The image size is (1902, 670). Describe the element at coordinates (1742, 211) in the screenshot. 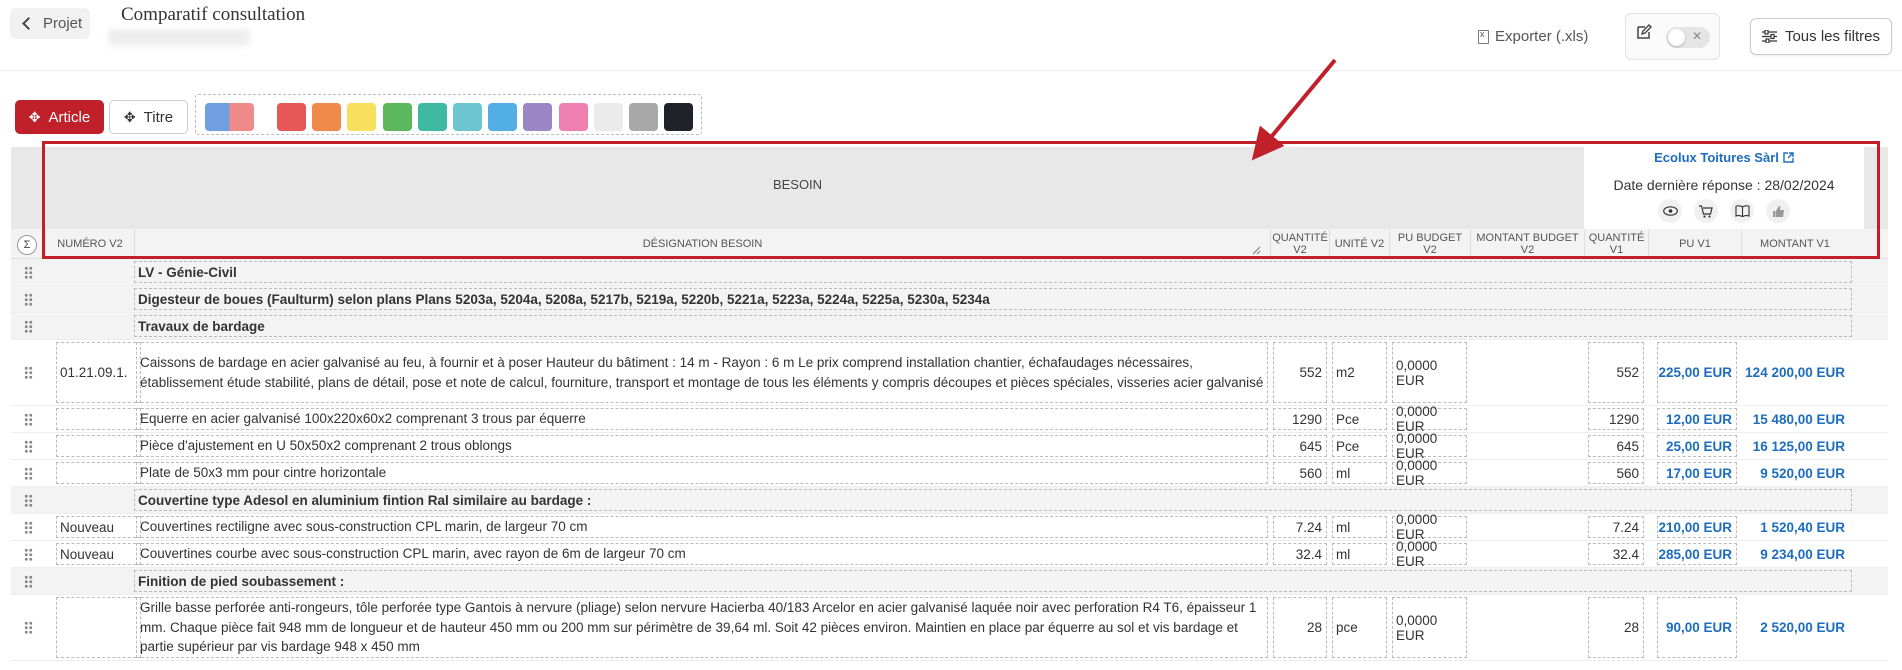

I see `book-icon` at that location.